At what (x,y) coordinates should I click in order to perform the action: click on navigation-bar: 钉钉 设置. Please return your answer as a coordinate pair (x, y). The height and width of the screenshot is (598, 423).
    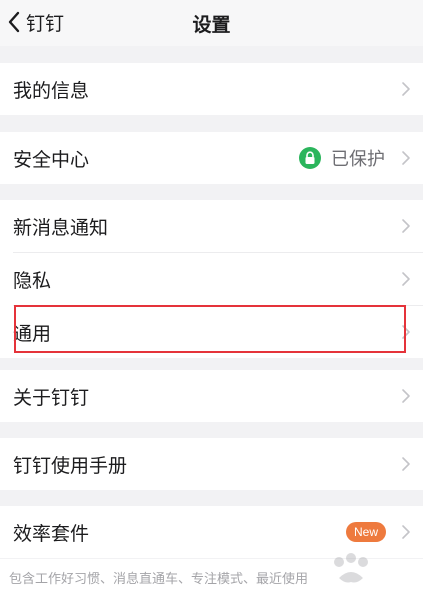
    Looking at the image, I should click on (211, 23).